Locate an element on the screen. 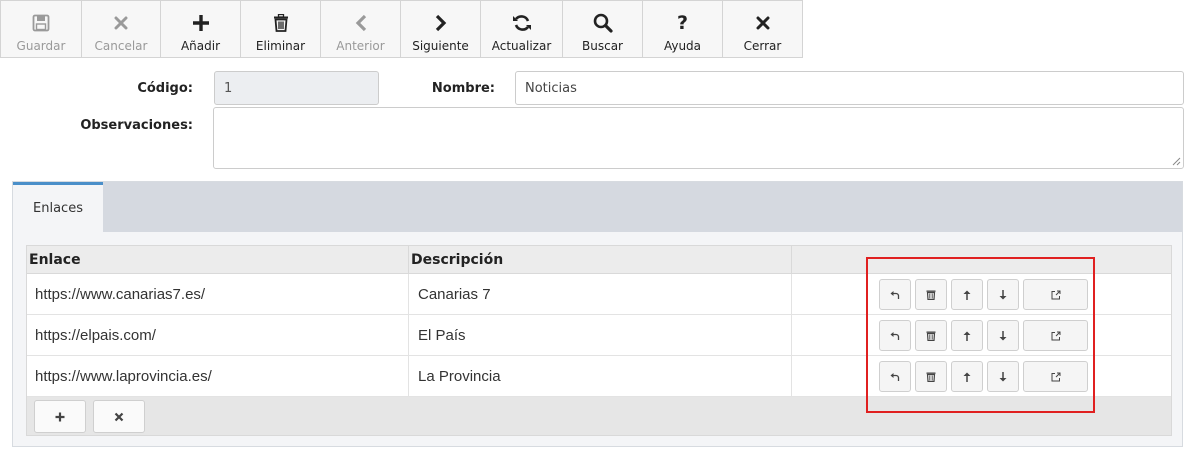 This screenshot has width=1185, height=450. cell-enlace: https://www.canarias7.es/ is located at coordinates (218, 294).